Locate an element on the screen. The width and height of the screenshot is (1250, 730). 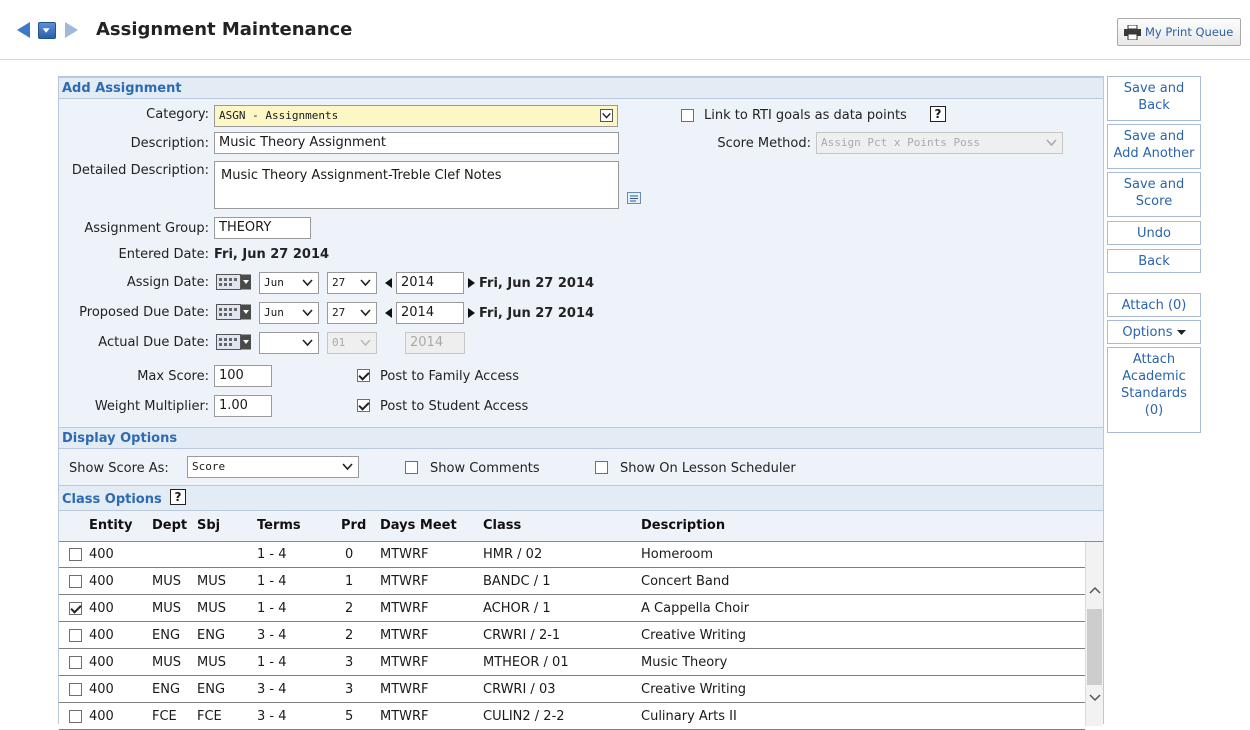
table-scrollbar is located at coordinates (1094, 634).